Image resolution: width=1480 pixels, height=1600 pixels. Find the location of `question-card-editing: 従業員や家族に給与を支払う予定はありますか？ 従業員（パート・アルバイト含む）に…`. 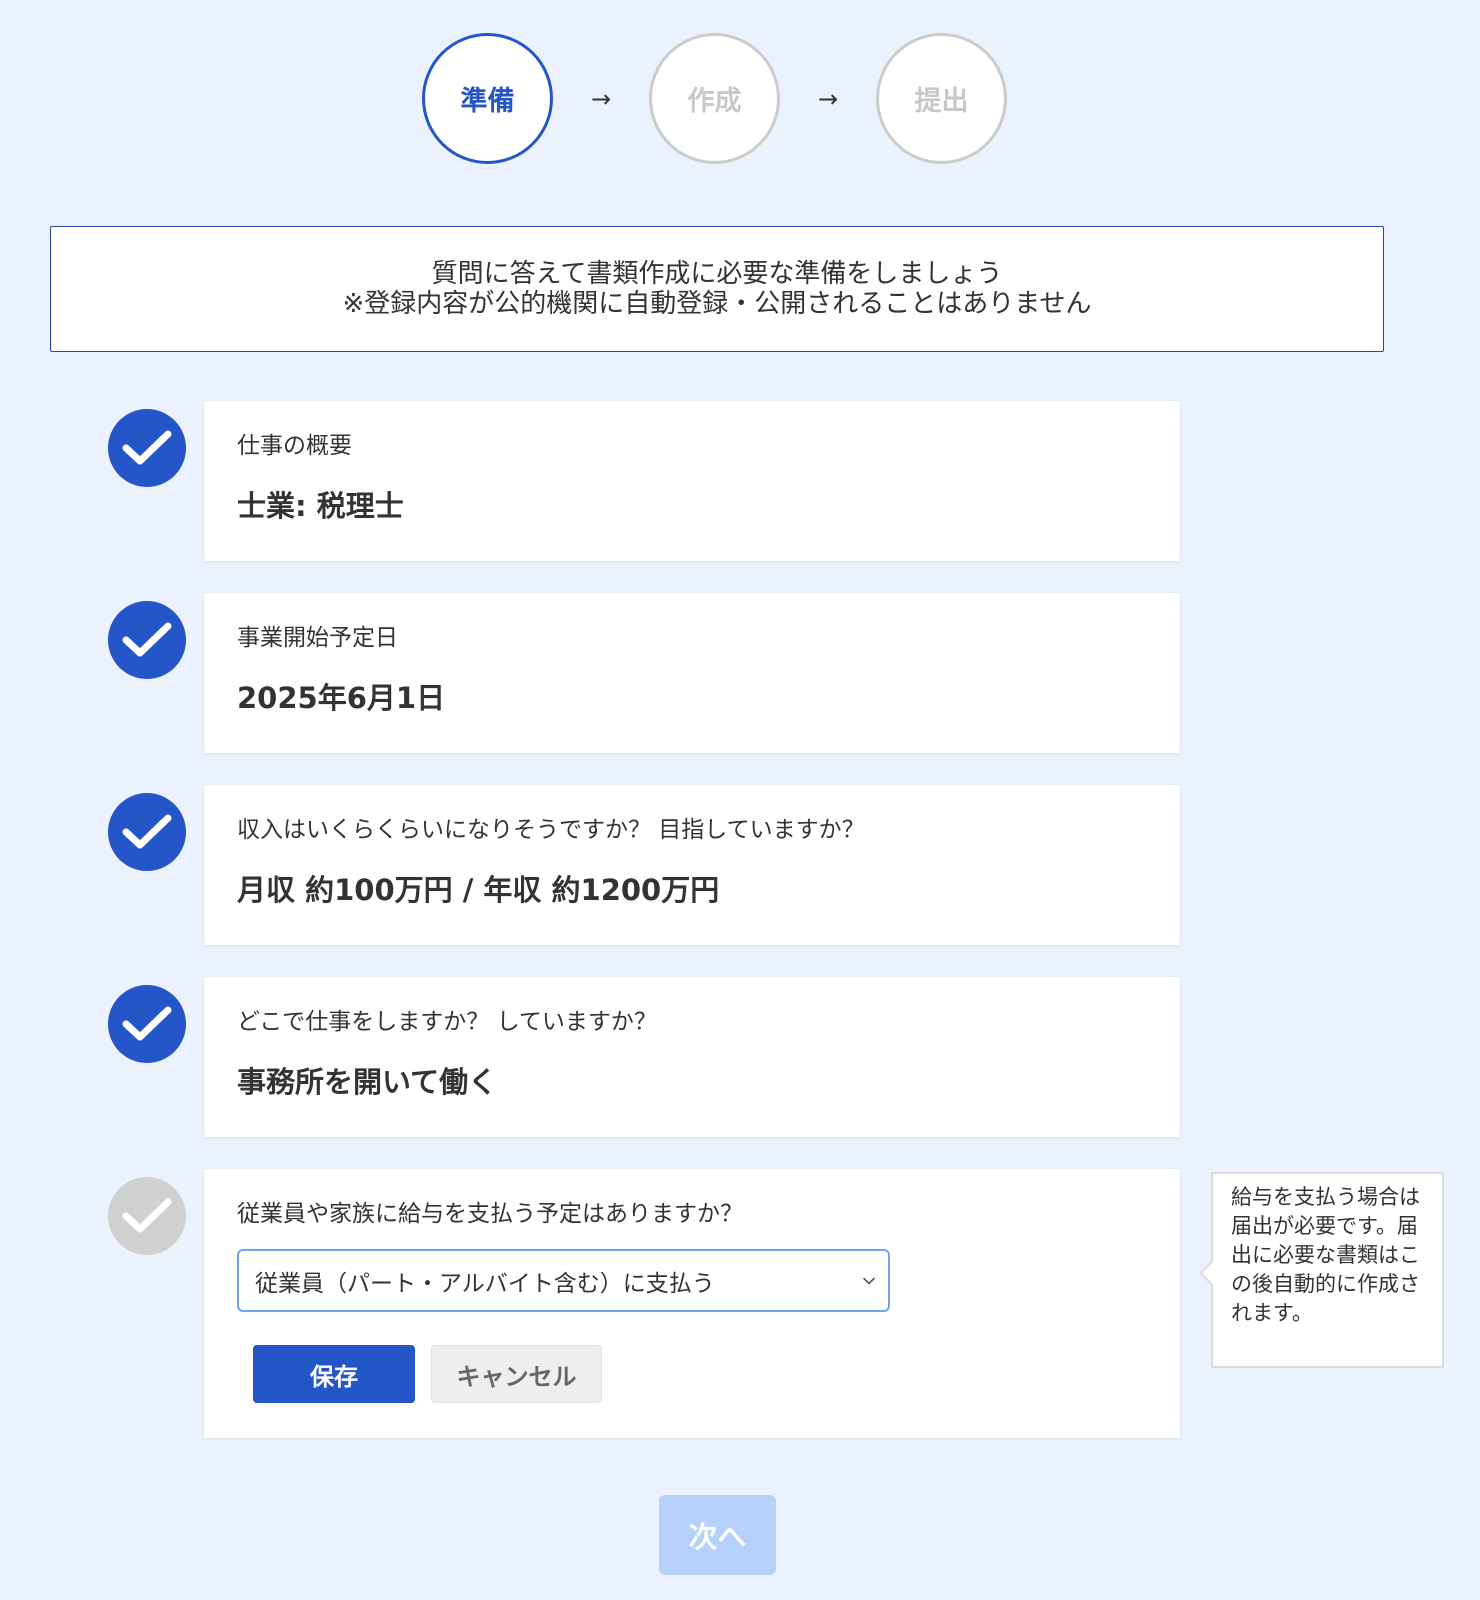

question-card-editing: 従業員や家族に給与を支払う予定はありますか？ 従業員（パート・アルバイト含む）に… is located at coordinates (692, 1303).